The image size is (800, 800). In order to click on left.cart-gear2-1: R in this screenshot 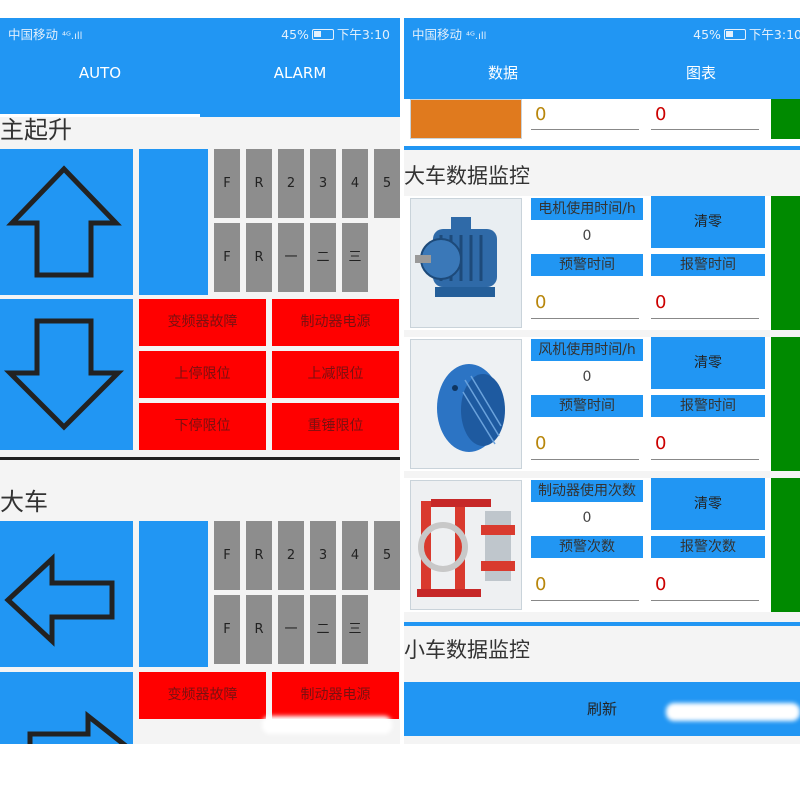, I will do `click(259, 629)`.